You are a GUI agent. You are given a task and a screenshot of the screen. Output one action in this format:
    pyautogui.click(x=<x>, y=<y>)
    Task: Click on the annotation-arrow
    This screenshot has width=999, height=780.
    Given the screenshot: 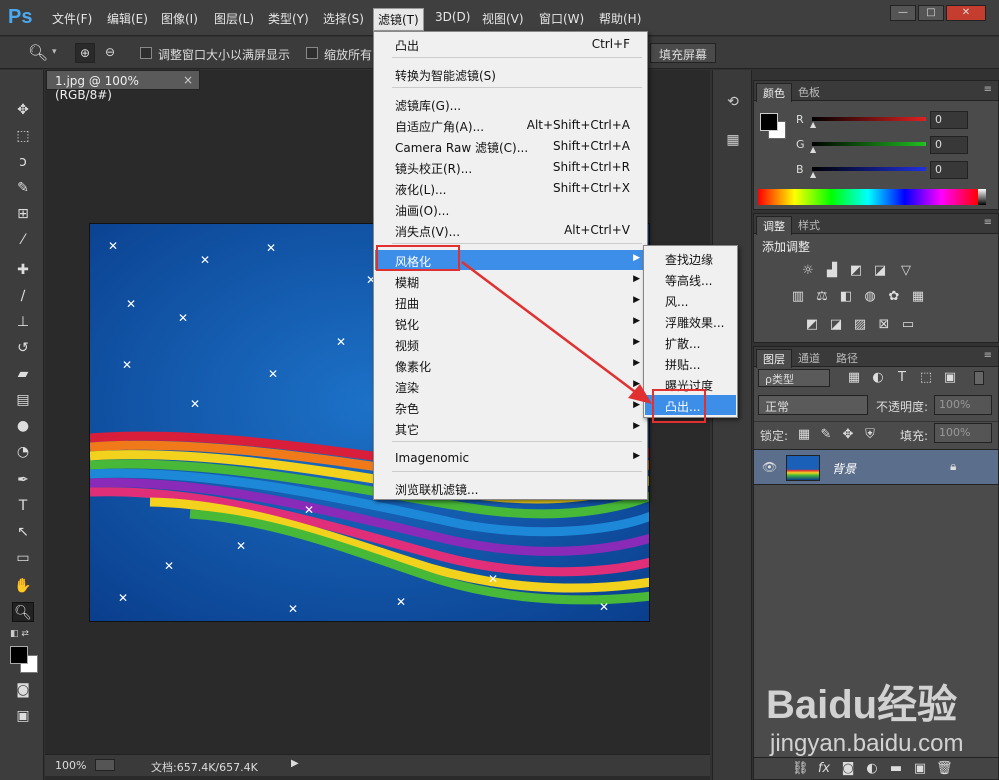 What is the action you would take?
    pyautogui.click(x=556, y=332)
    